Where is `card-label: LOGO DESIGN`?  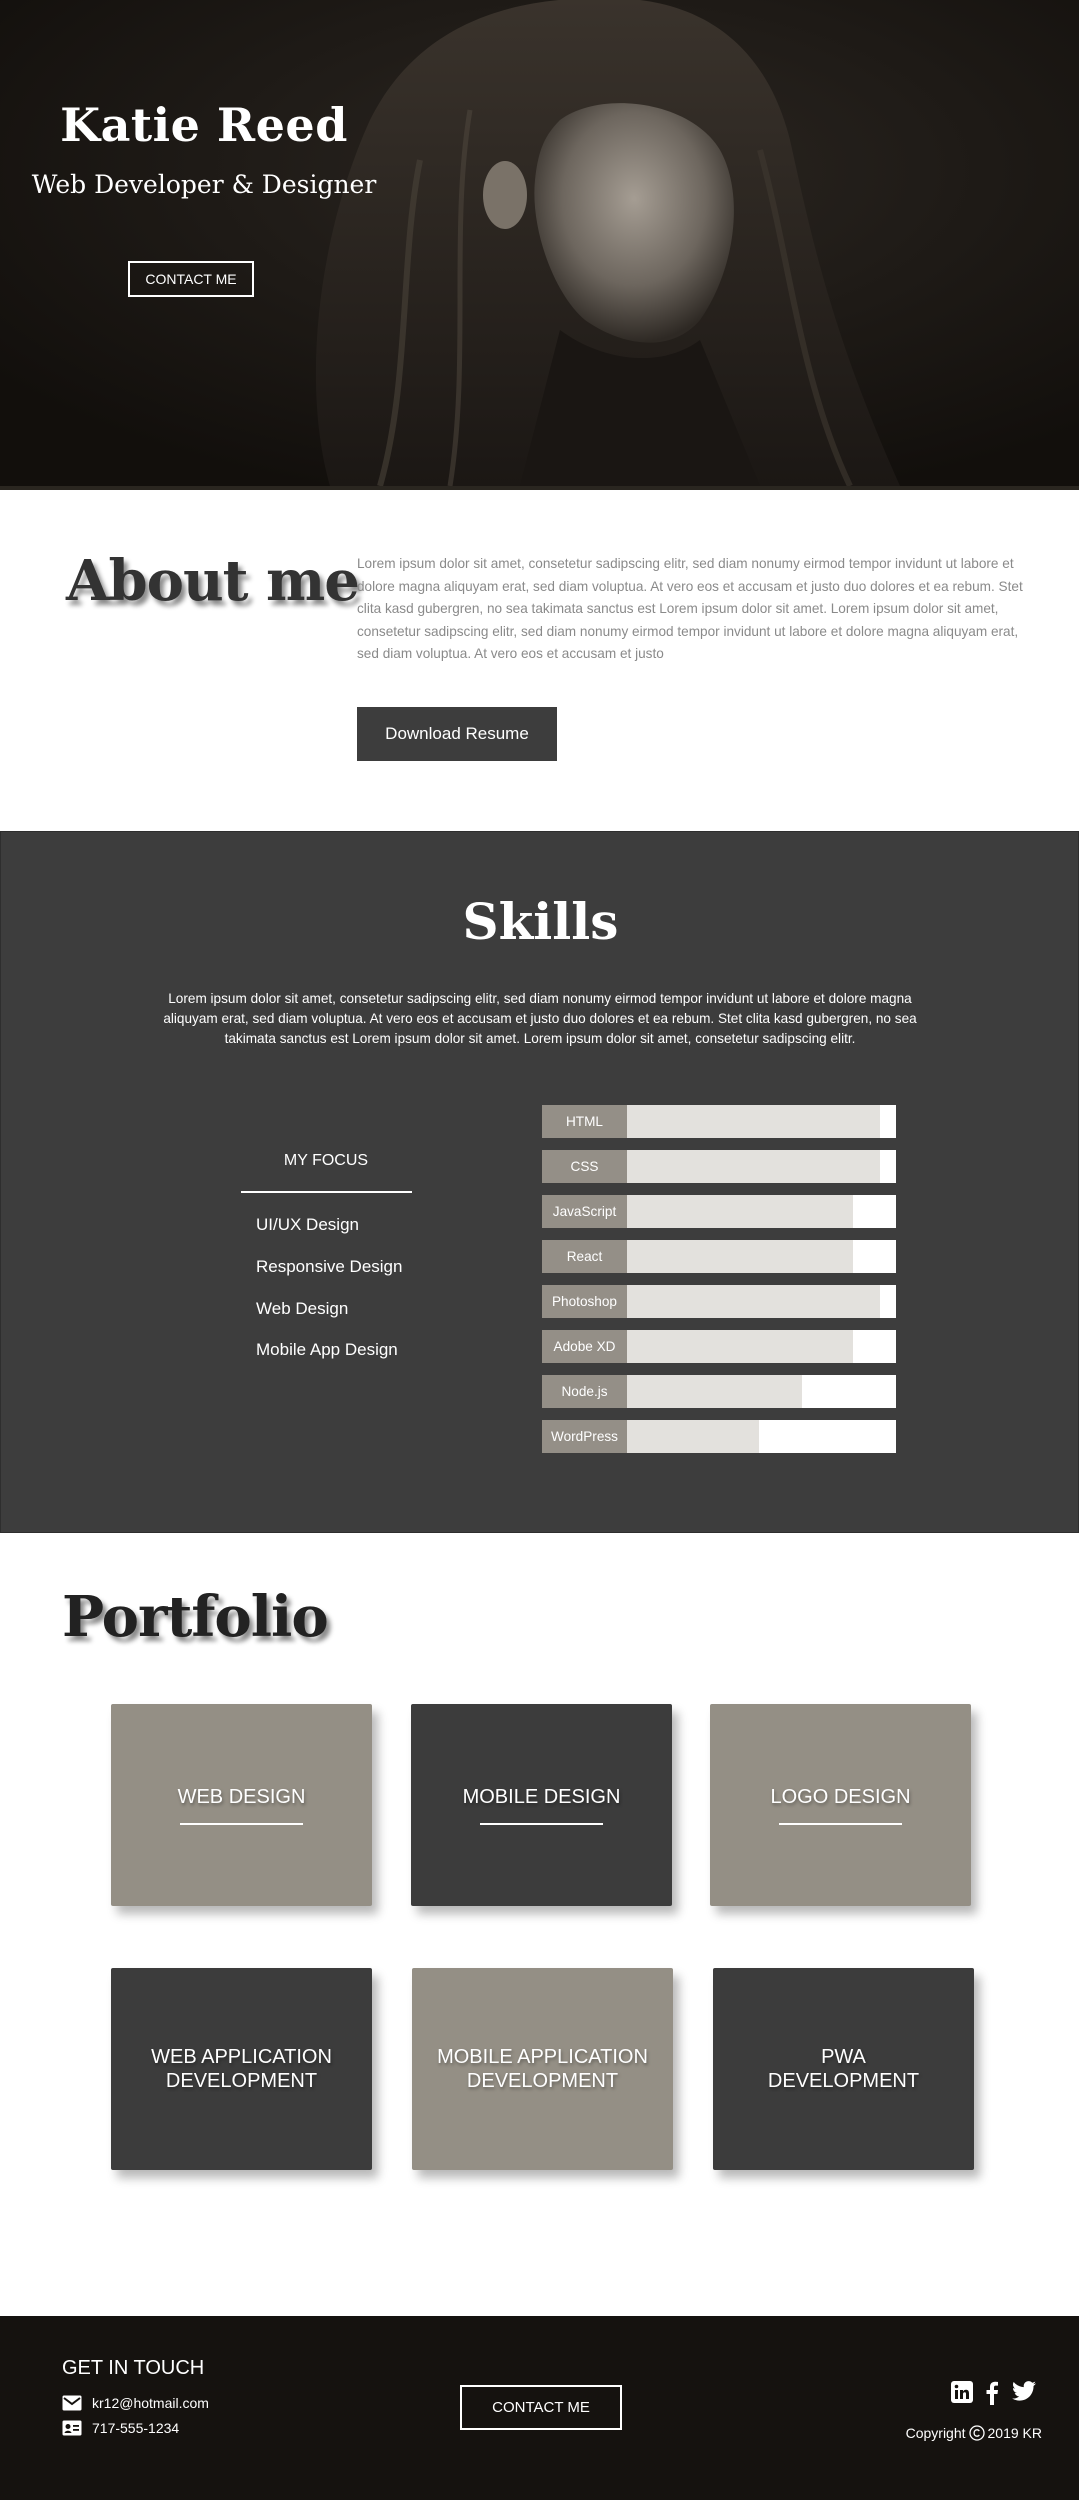
card-label: LOGO DESIGN is located at coordinates (840, 1797).